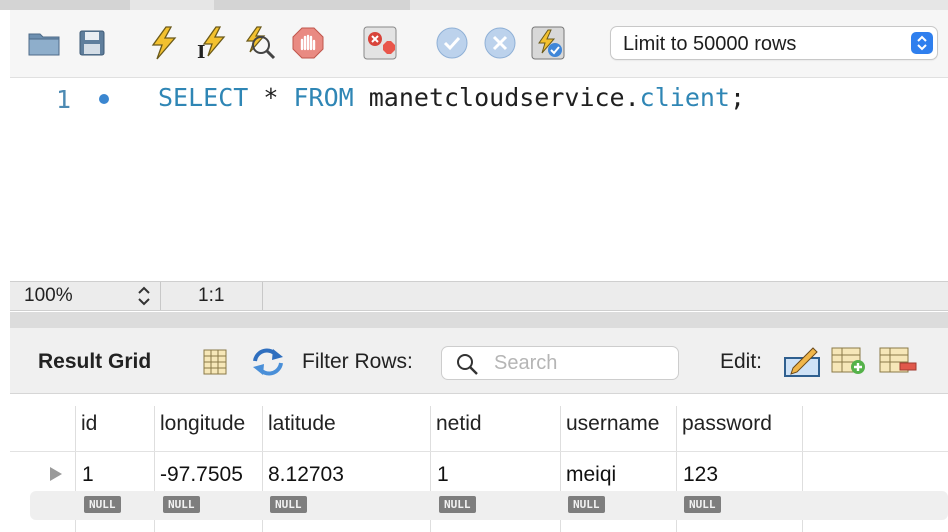 Image resolution: width=948 pixels, height=532 pixels. What do you see at coordinates (727, 424) in the screenshot?
I see `column-header-password: password` at bounding box center [727, 424].